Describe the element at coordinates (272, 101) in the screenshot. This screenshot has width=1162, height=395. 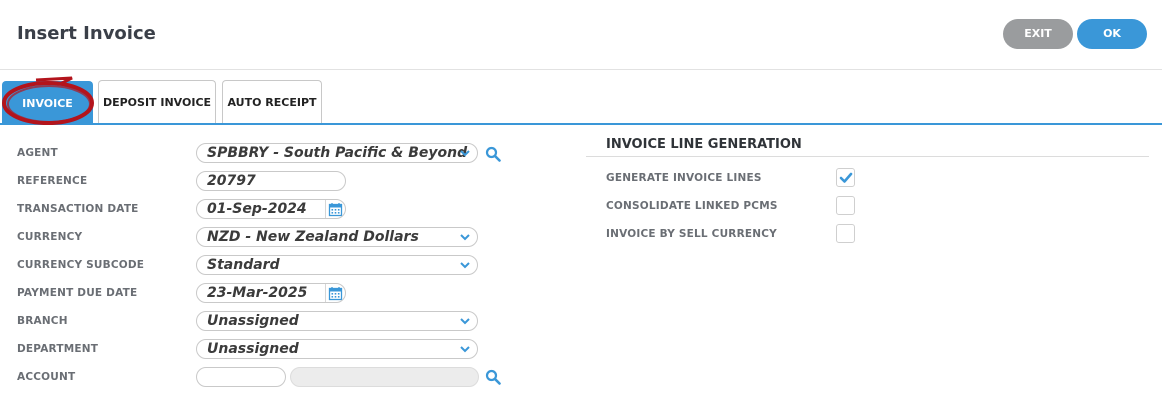
I see `tab-auto-receipt: AUTO RECEIPT` at that location.